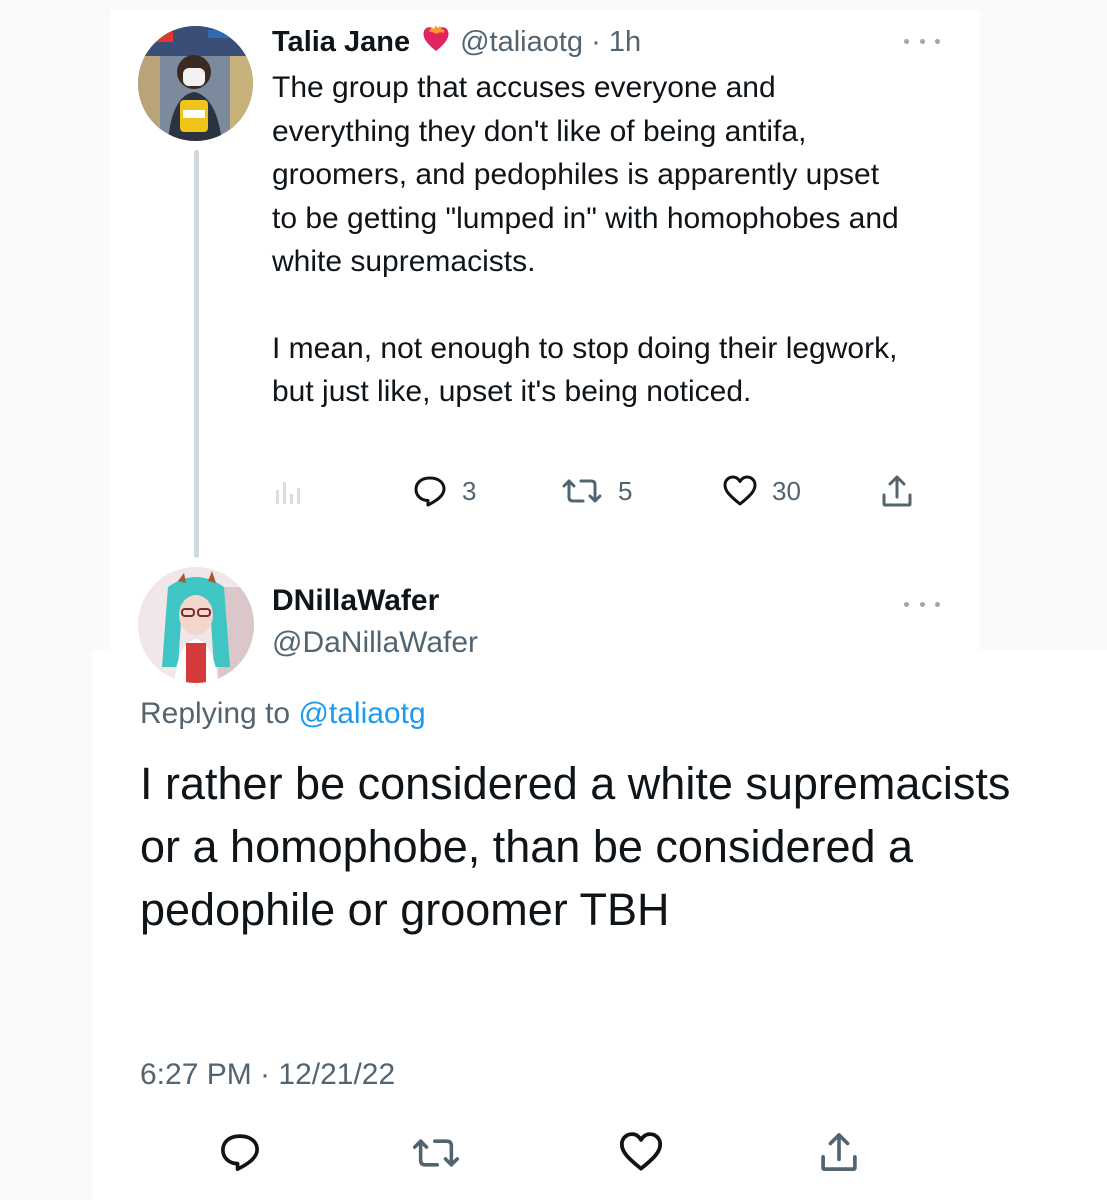 The height and width of the screenshot is (1200, 1107). What do you see at coordinates (786, 490) in the screenshot?
I see `like-count: 30` at bounding box center [786, 490].